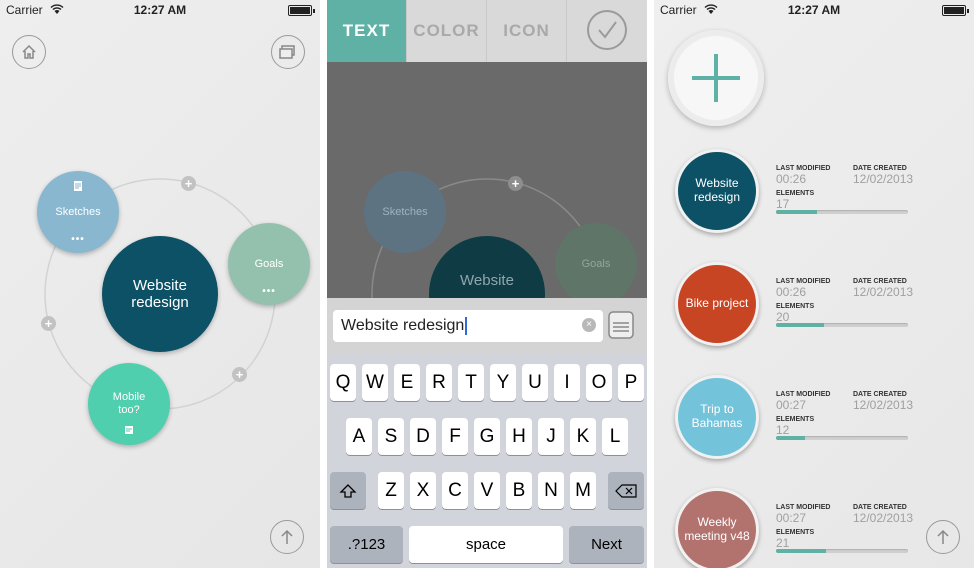 This screenshot has height=568, width=974. I want to click on space-key: space, so click(486, 544).